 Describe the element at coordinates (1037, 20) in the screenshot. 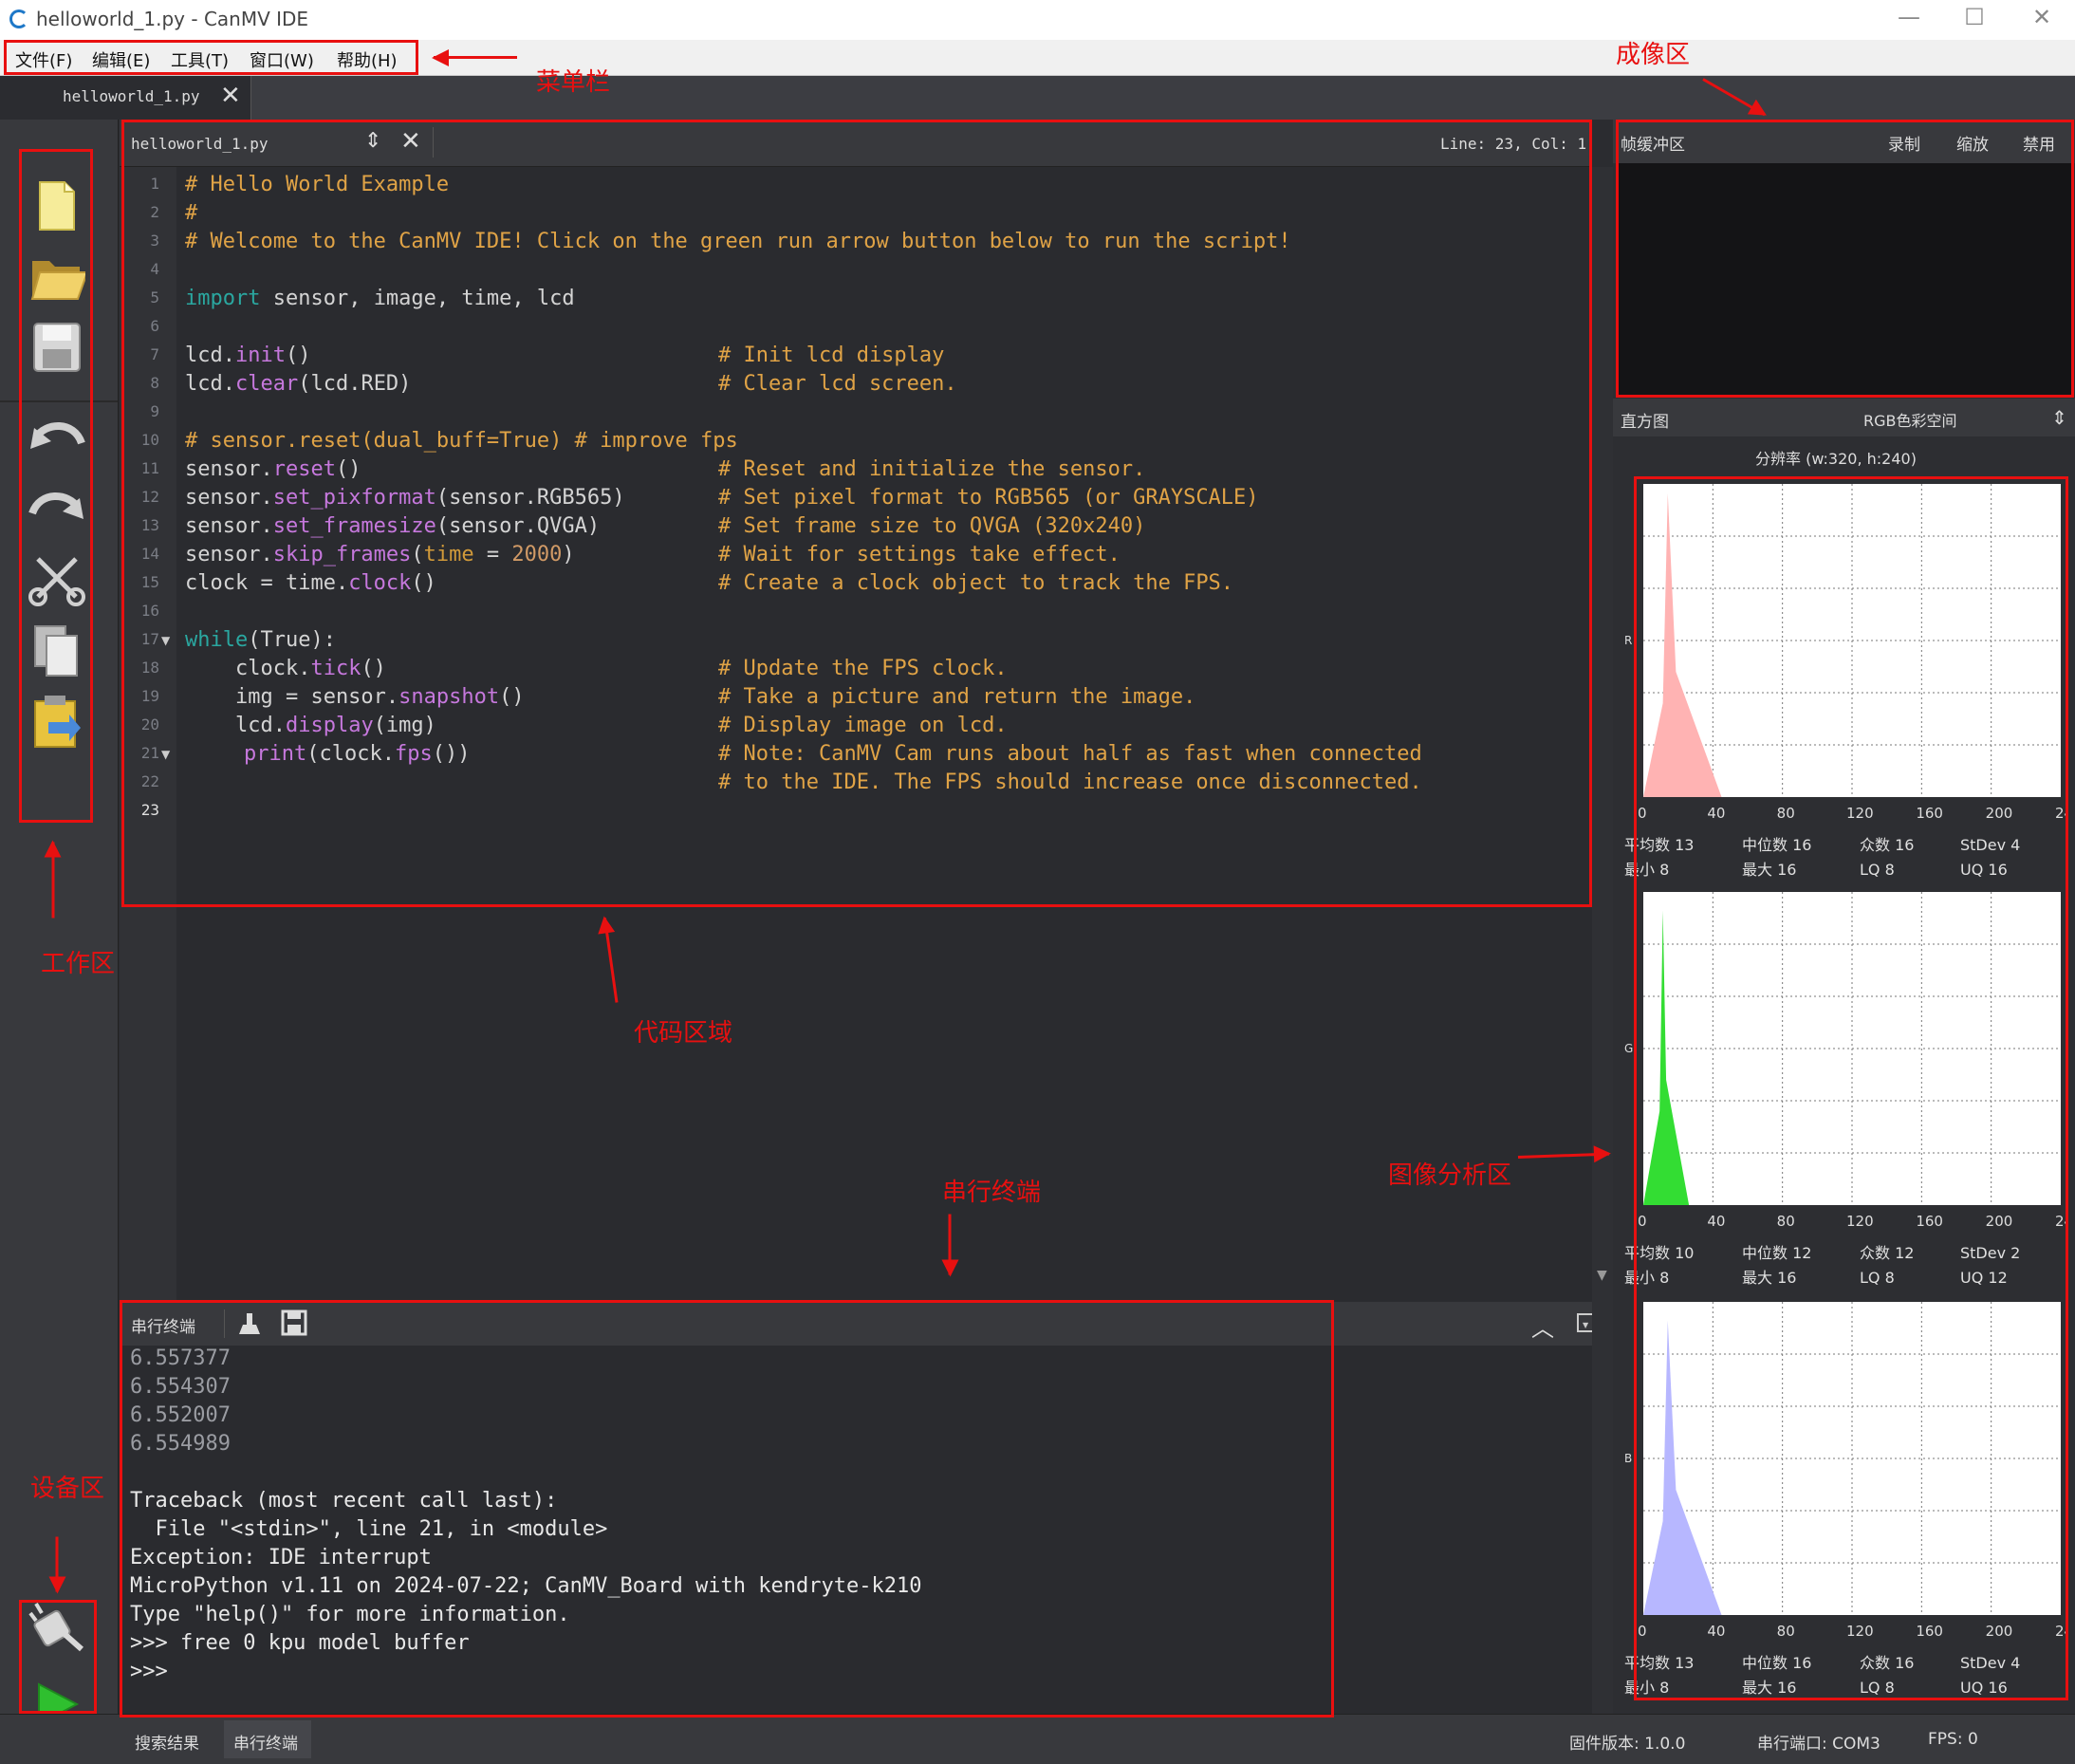

I see `title-bar: helloworld_1.py - CanMV IDE — ☐ ✕` at that location.